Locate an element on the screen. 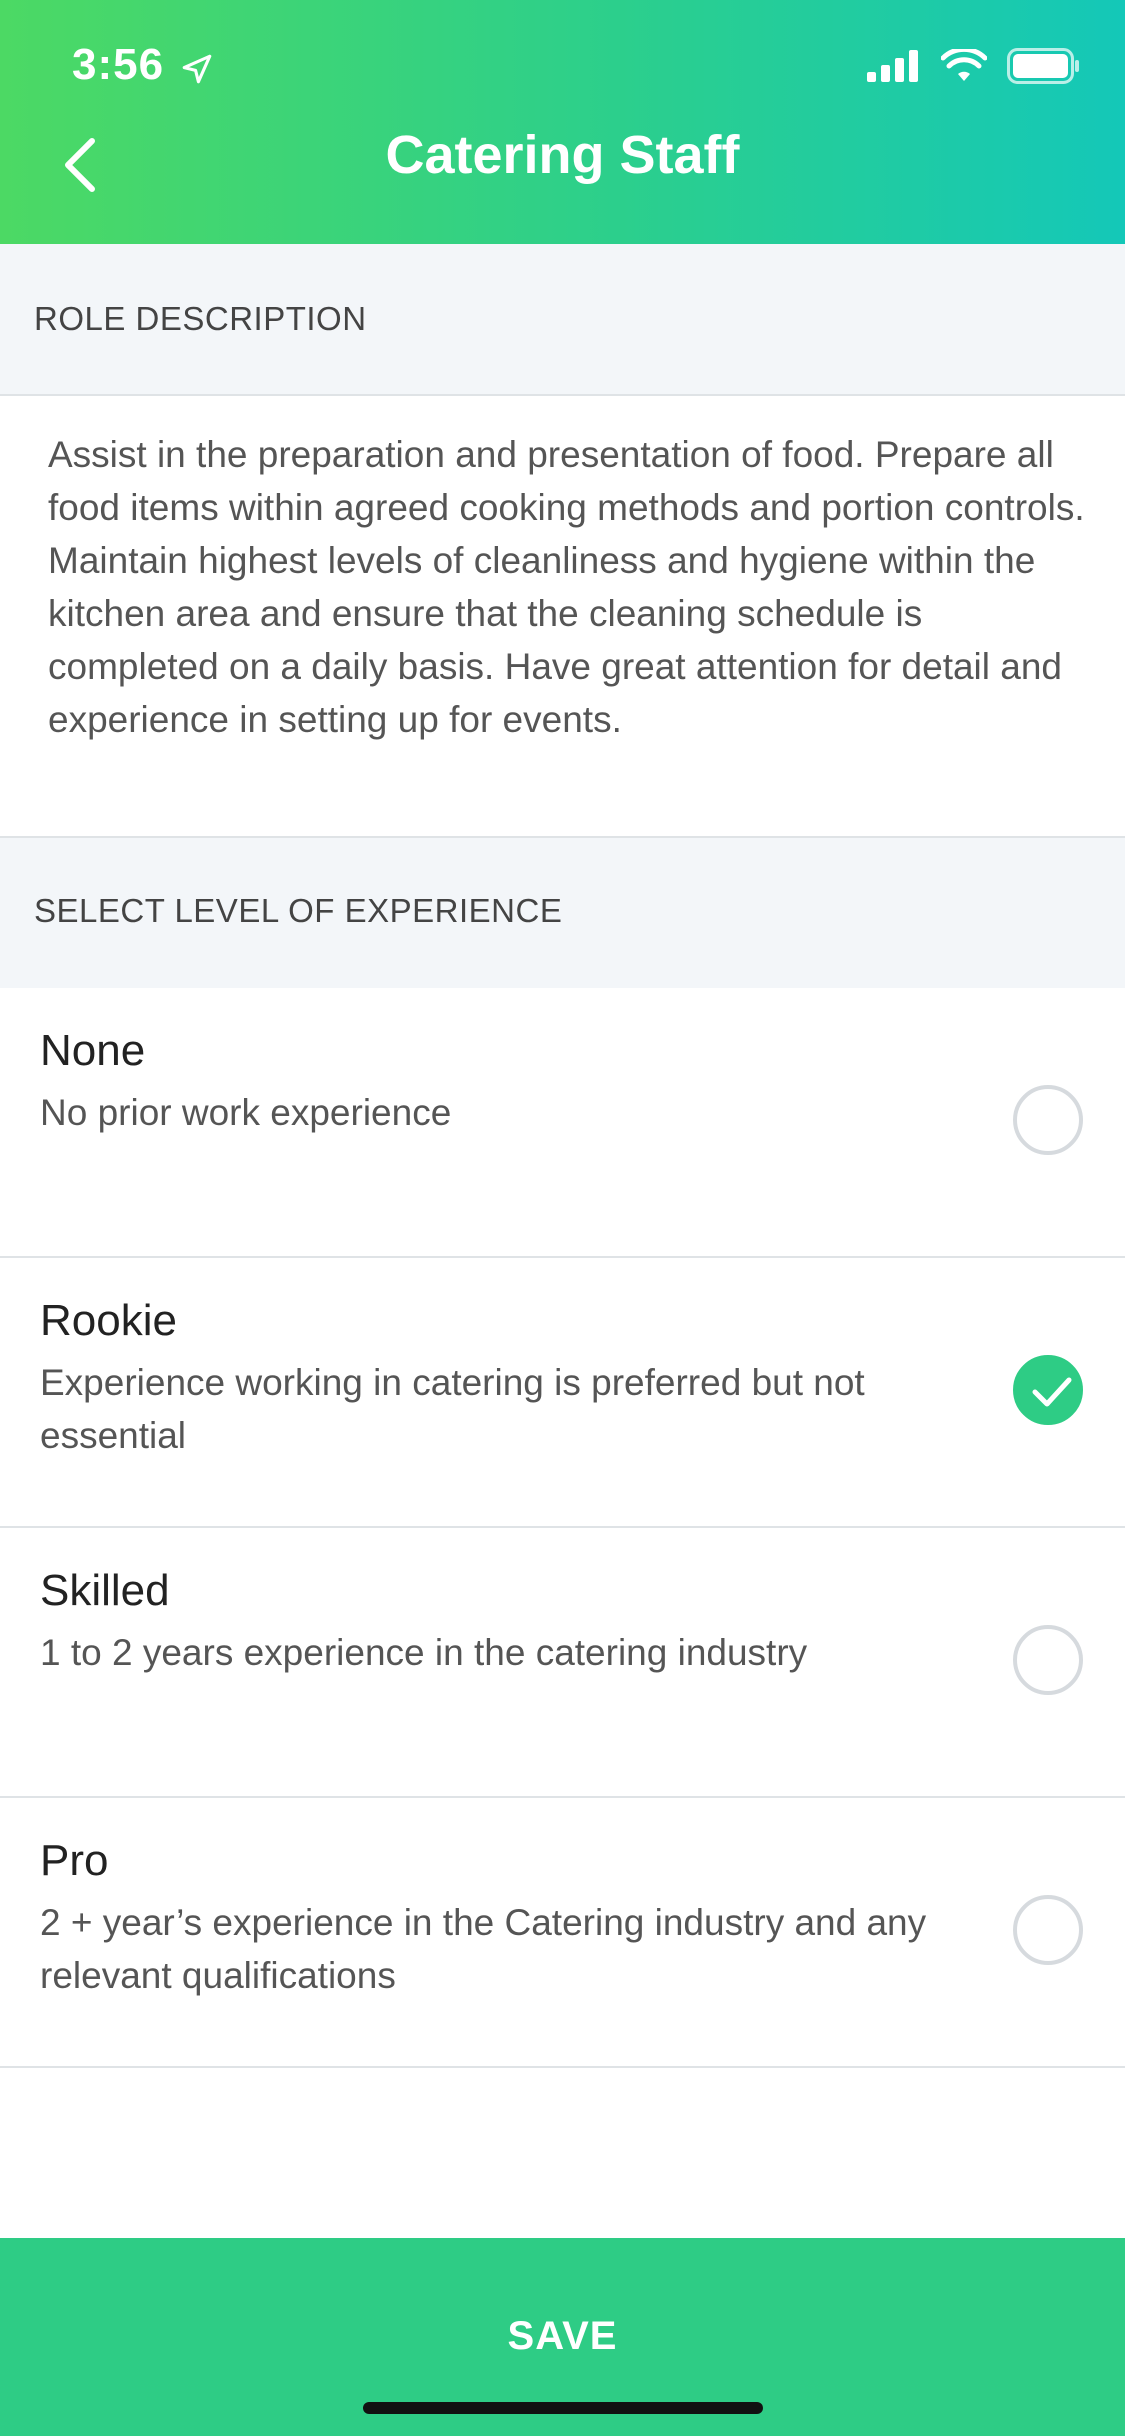  save-label: SAVE is located at coordinates (562, 2336).